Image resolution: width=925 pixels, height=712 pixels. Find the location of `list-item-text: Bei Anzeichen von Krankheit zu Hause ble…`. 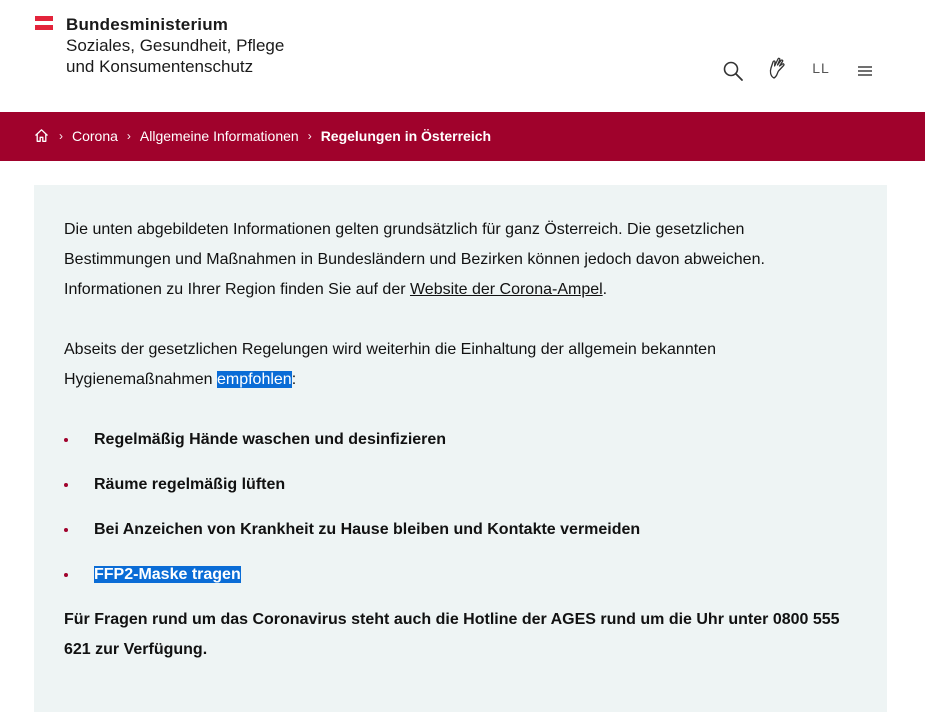

list-item-text: Bei Anzeichen von Krankheit zu Hause ble… is located at coordinates (367, 529).